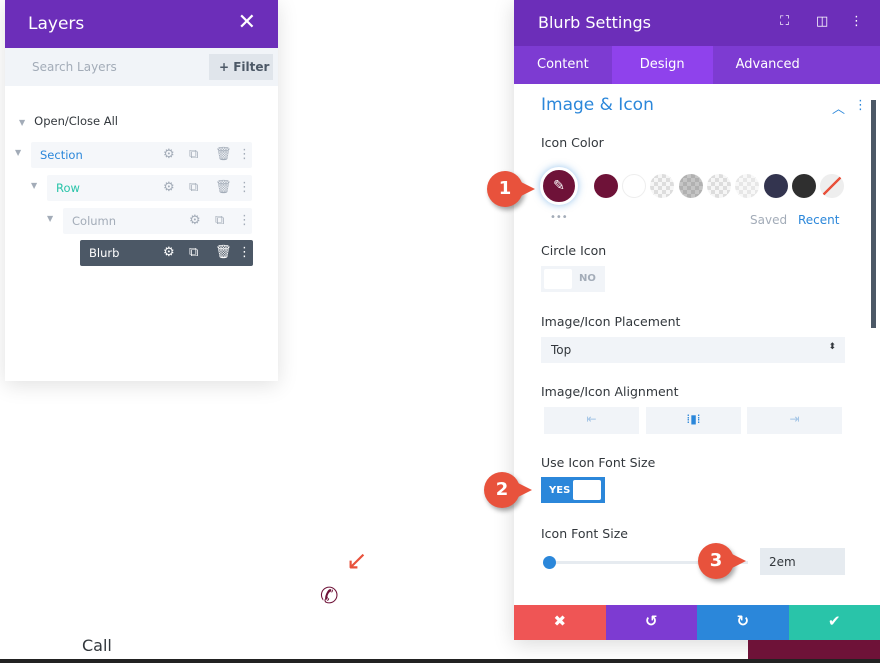 The height and width of the screenshot is (663, 880). I want to click on circle-icon-label: Circle Icon, so click(574, 250).